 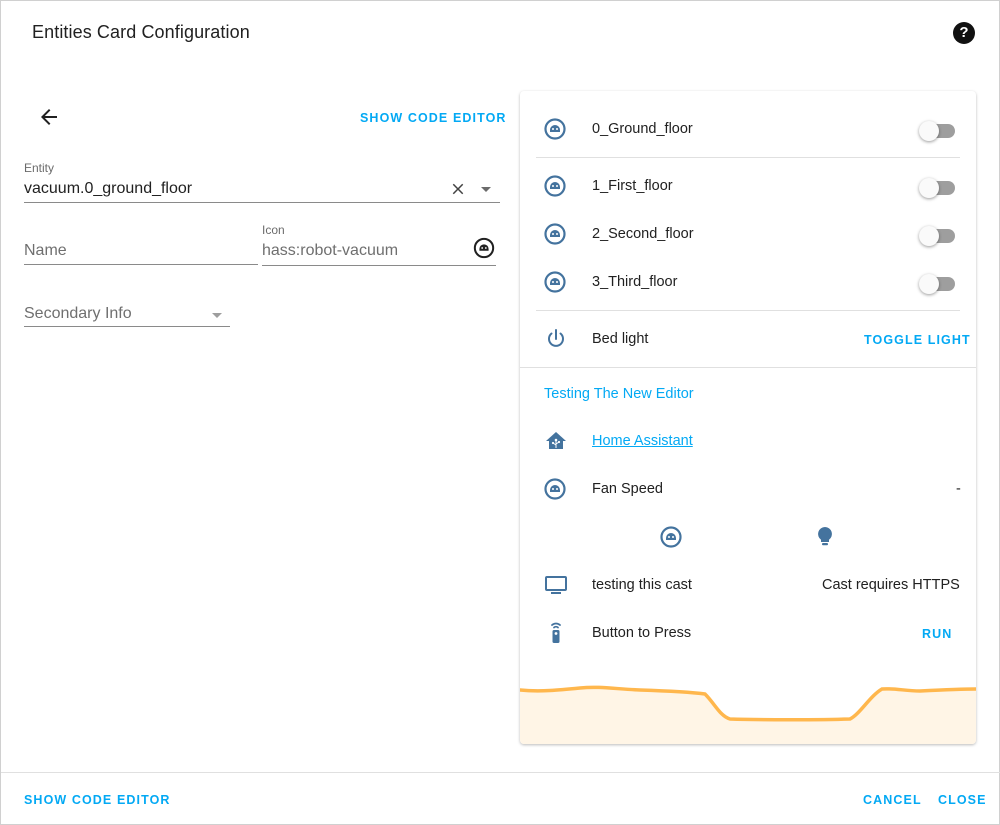 What do you see at coordinates (962, 800) in the screenshot?
I see `close-button: CLOSE` at bounding box center [962, 800].